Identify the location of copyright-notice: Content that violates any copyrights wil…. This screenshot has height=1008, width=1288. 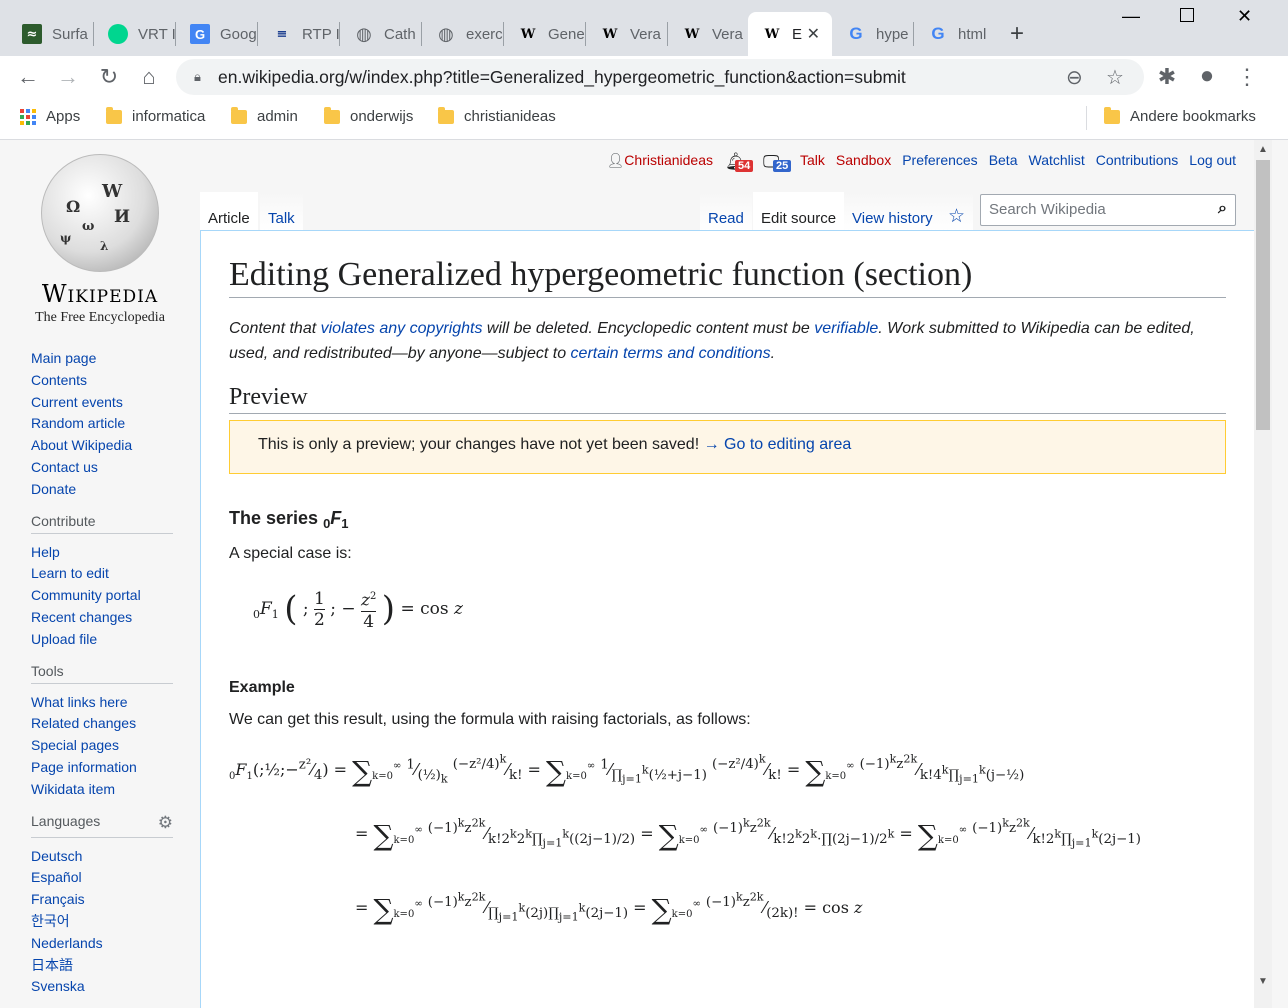
(712, 341).